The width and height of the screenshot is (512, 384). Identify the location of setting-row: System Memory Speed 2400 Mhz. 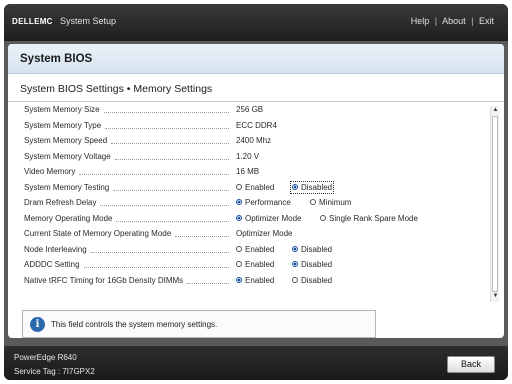
(254, 142).